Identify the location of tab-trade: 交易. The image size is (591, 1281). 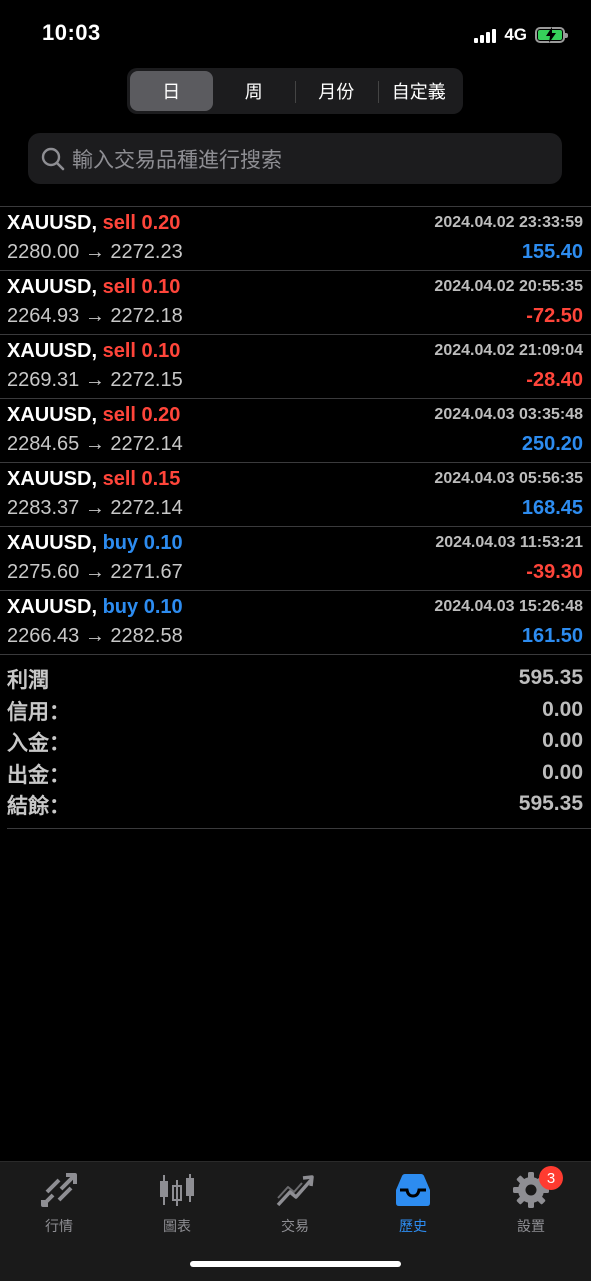
(295, 1205).